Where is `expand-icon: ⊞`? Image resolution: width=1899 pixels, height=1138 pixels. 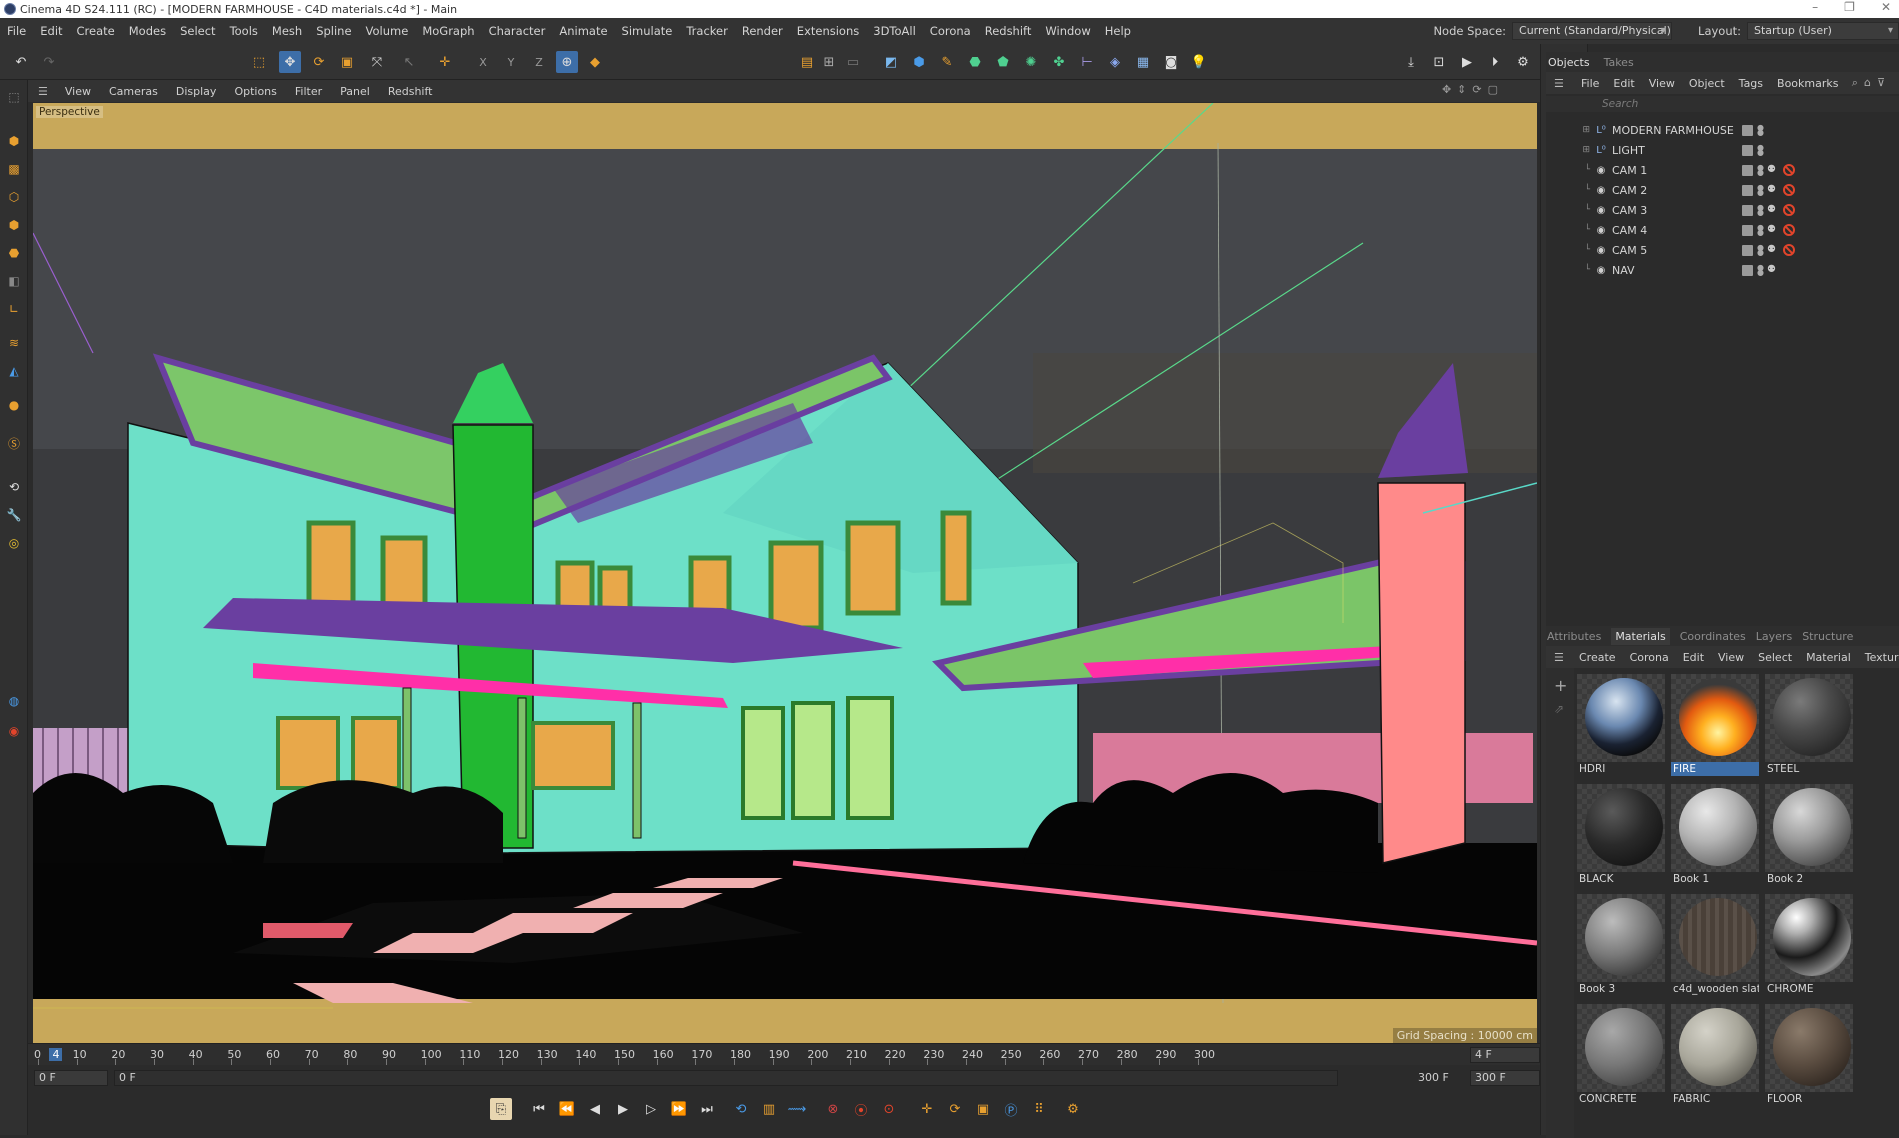
expand-icon: ⊞ is located at coordinates (1570, 150).